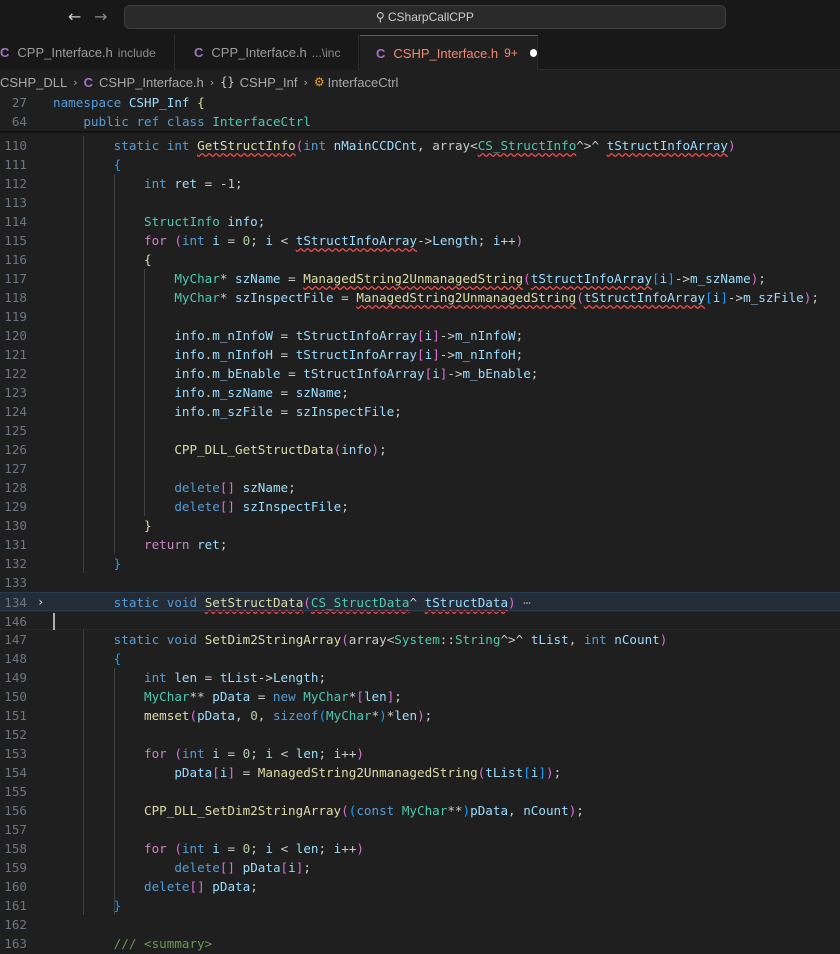 The width and height of the screenshot is (840, 954). I want to click on arrow-right-icon: →, so click(100, 16).